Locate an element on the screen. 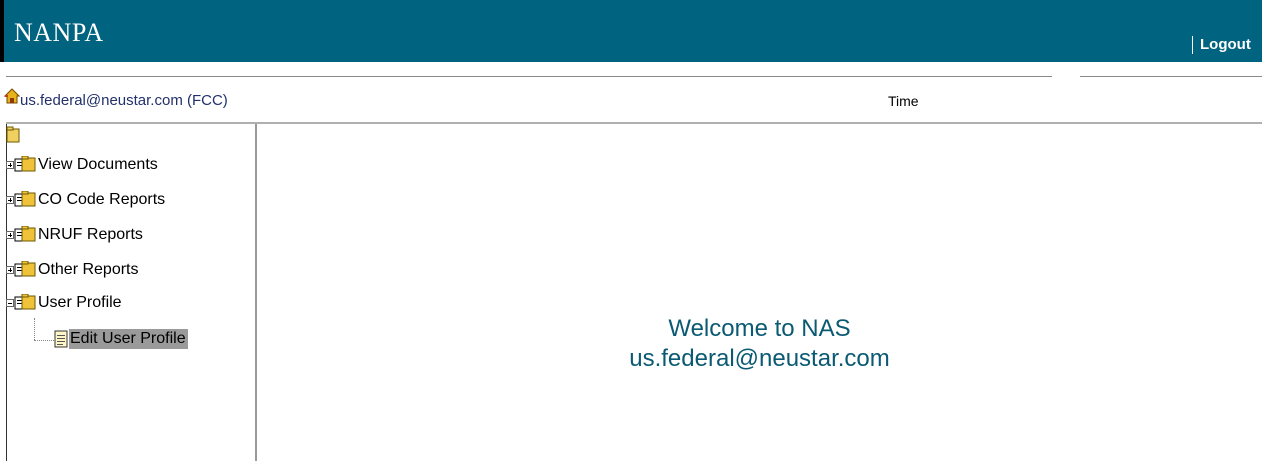 This screenshot has width=1262, height=461. home-icon is located at coordinates (12, 96).